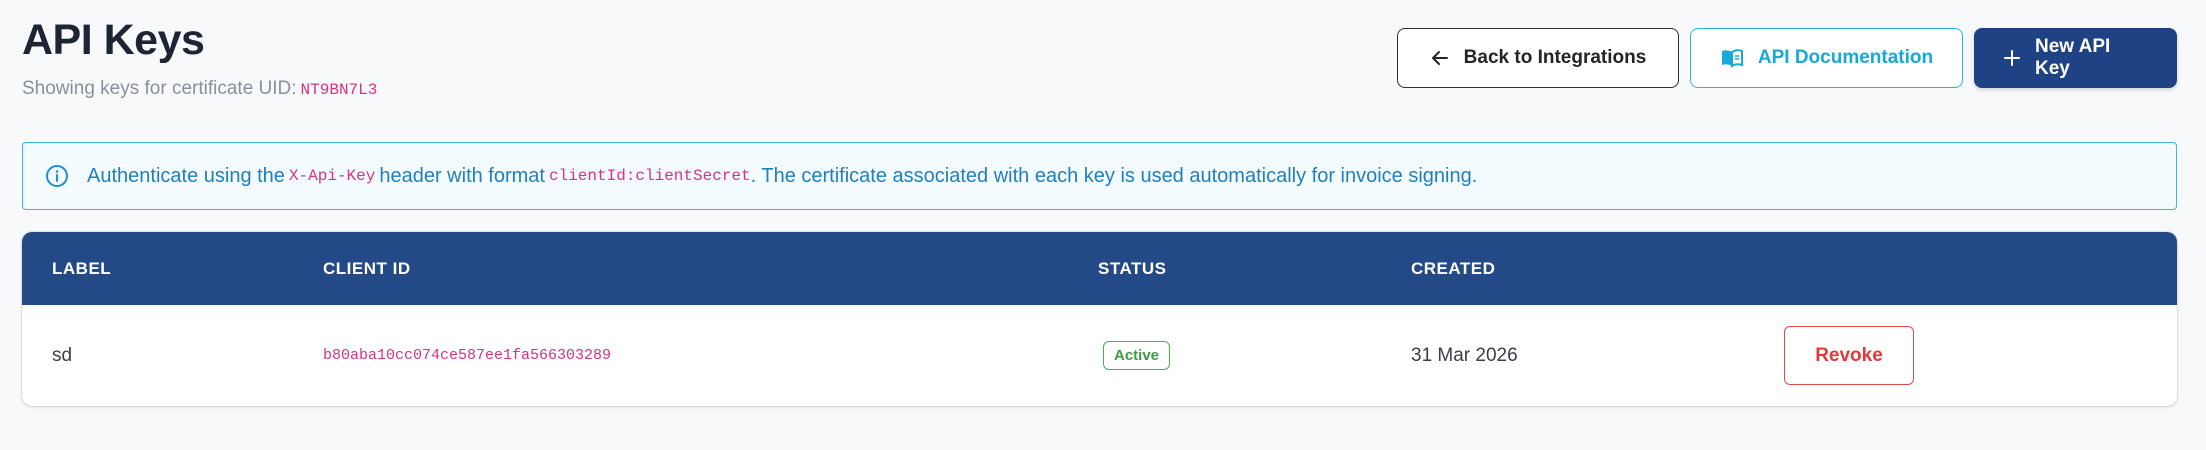 The width and height of the screenshot is (2206, 450). I want to click on arrow-left-icon, so click(1440, 58).